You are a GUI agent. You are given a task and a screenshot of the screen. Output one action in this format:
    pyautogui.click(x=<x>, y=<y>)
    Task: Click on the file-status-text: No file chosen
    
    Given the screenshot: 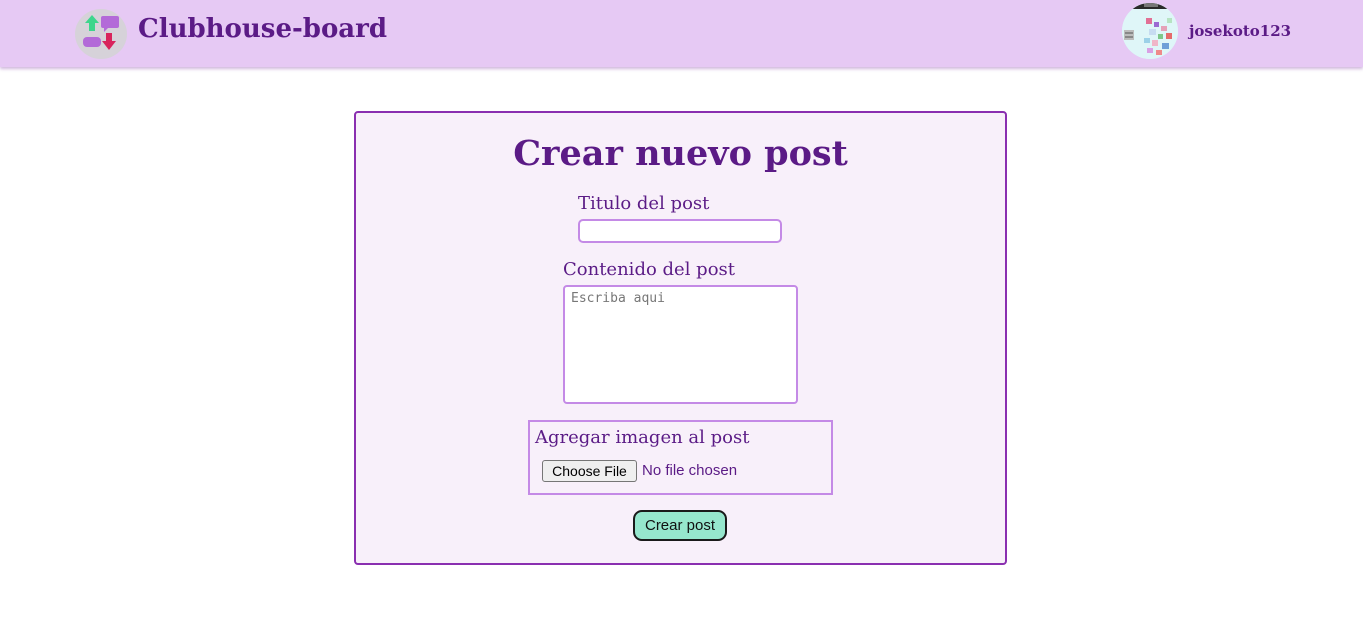 What is the action you would take?
    pyautogui.click(x=690, y=470)
    